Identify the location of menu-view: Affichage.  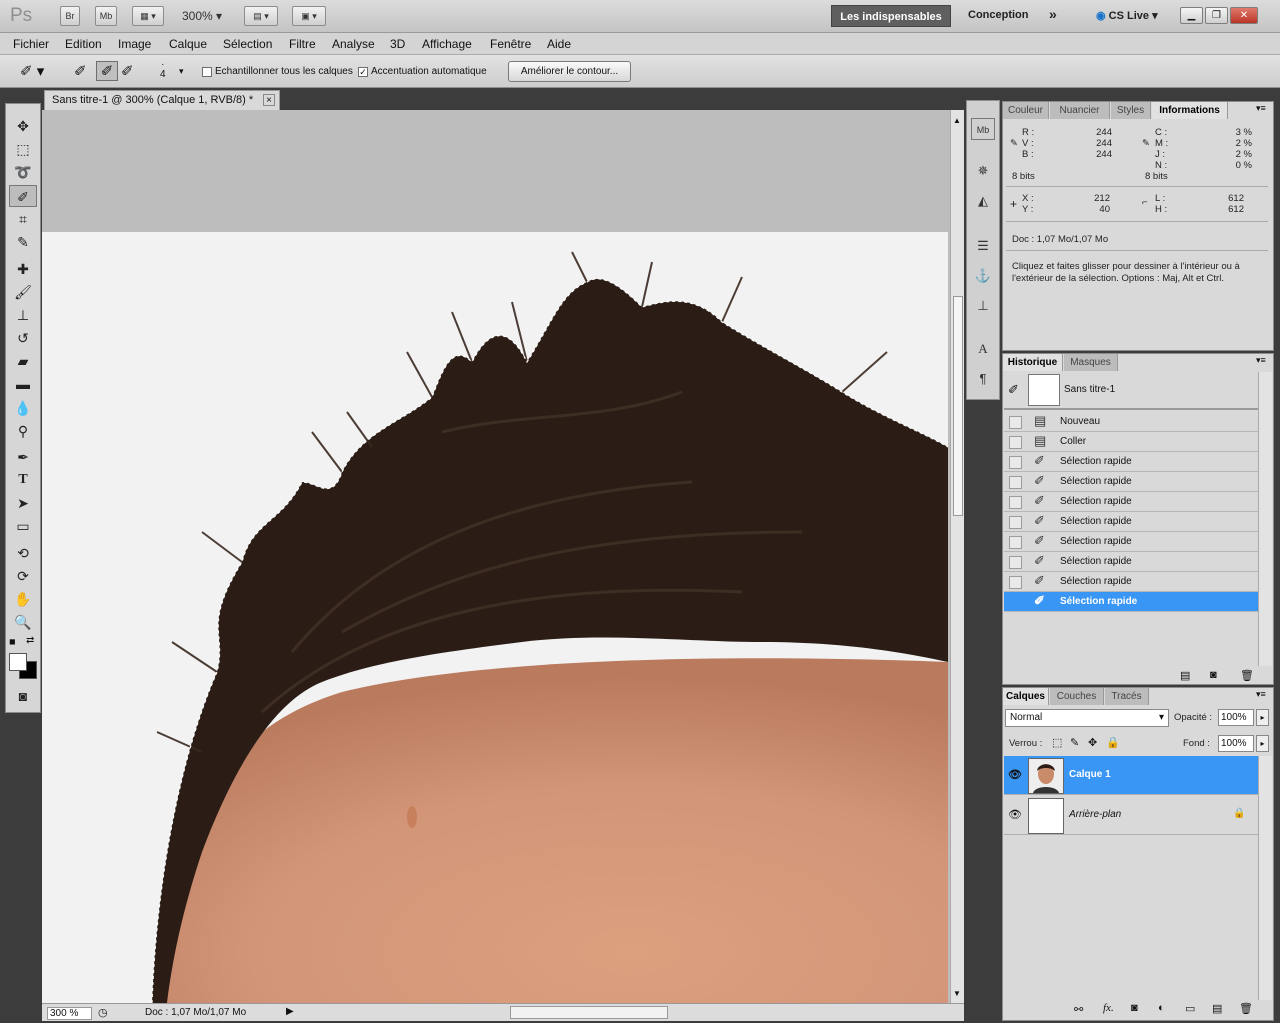
(447, 44).